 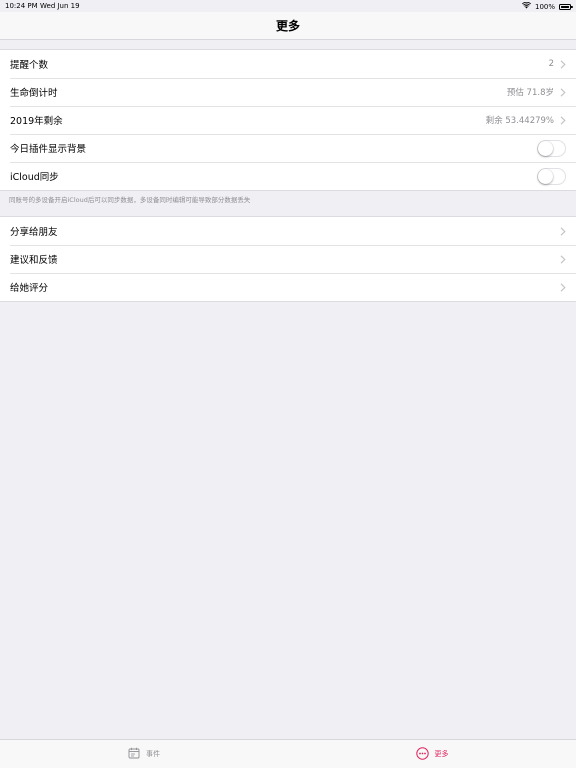 What do you see at coordinates (21, 6) in the screenshot?
I see `status-time: 10:24 PM` at bounding box center [21, 6].